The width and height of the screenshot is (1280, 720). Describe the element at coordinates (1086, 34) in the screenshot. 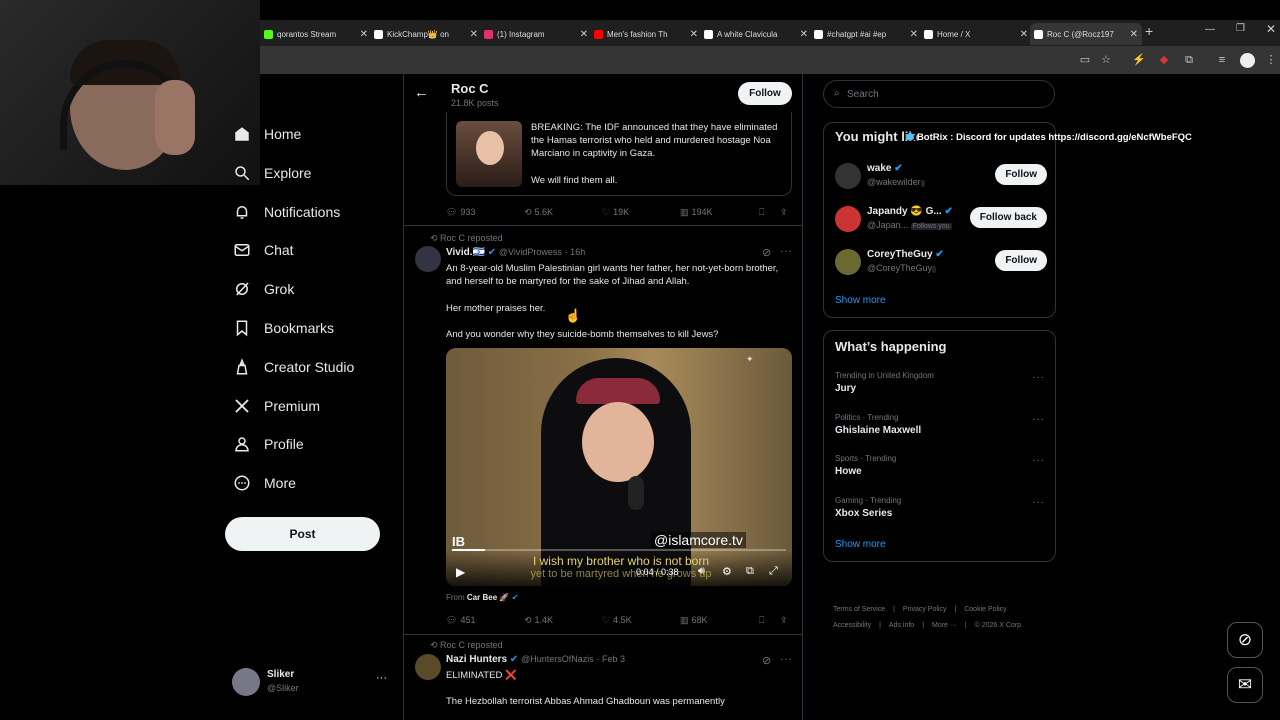

I see `browser-tab: Roc C (@Rocz197 ✕` at that location.